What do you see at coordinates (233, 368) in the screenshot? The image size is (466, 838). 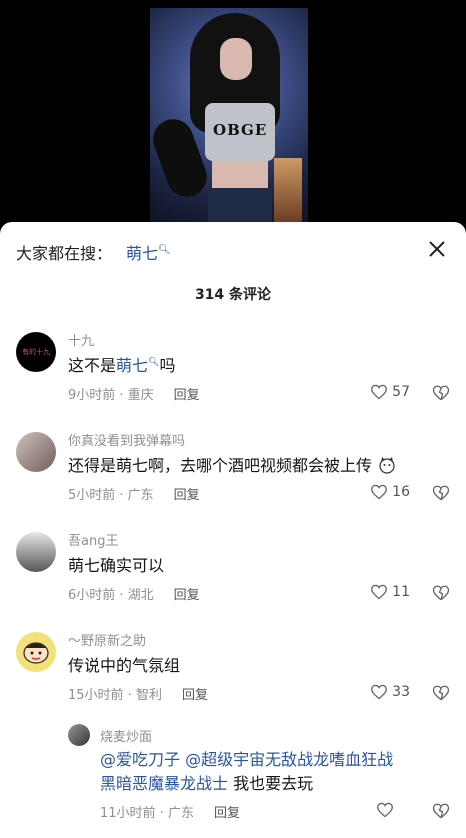 I see `comment-item: 有的十九 十九 这不是萌七🔍︎吗 9小时前 · 重庆 回复 57` at bounding box center [233, 368].